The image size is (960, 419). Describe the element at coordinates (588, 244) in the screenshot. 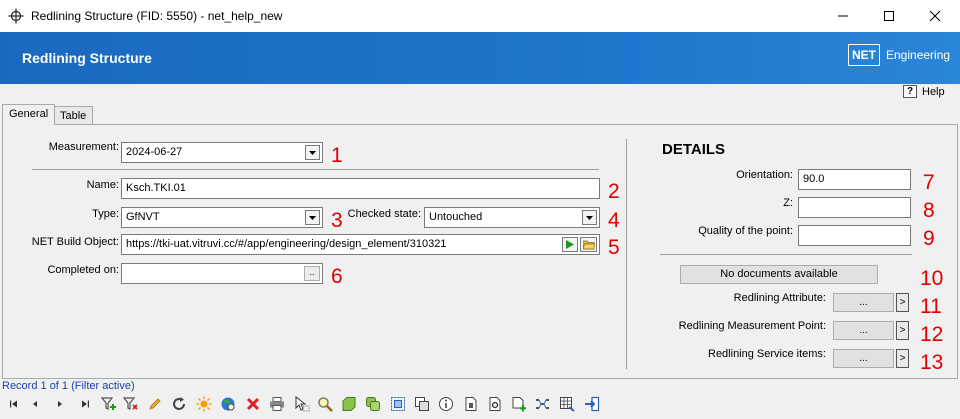

I see `open-folder-icon` at that location.